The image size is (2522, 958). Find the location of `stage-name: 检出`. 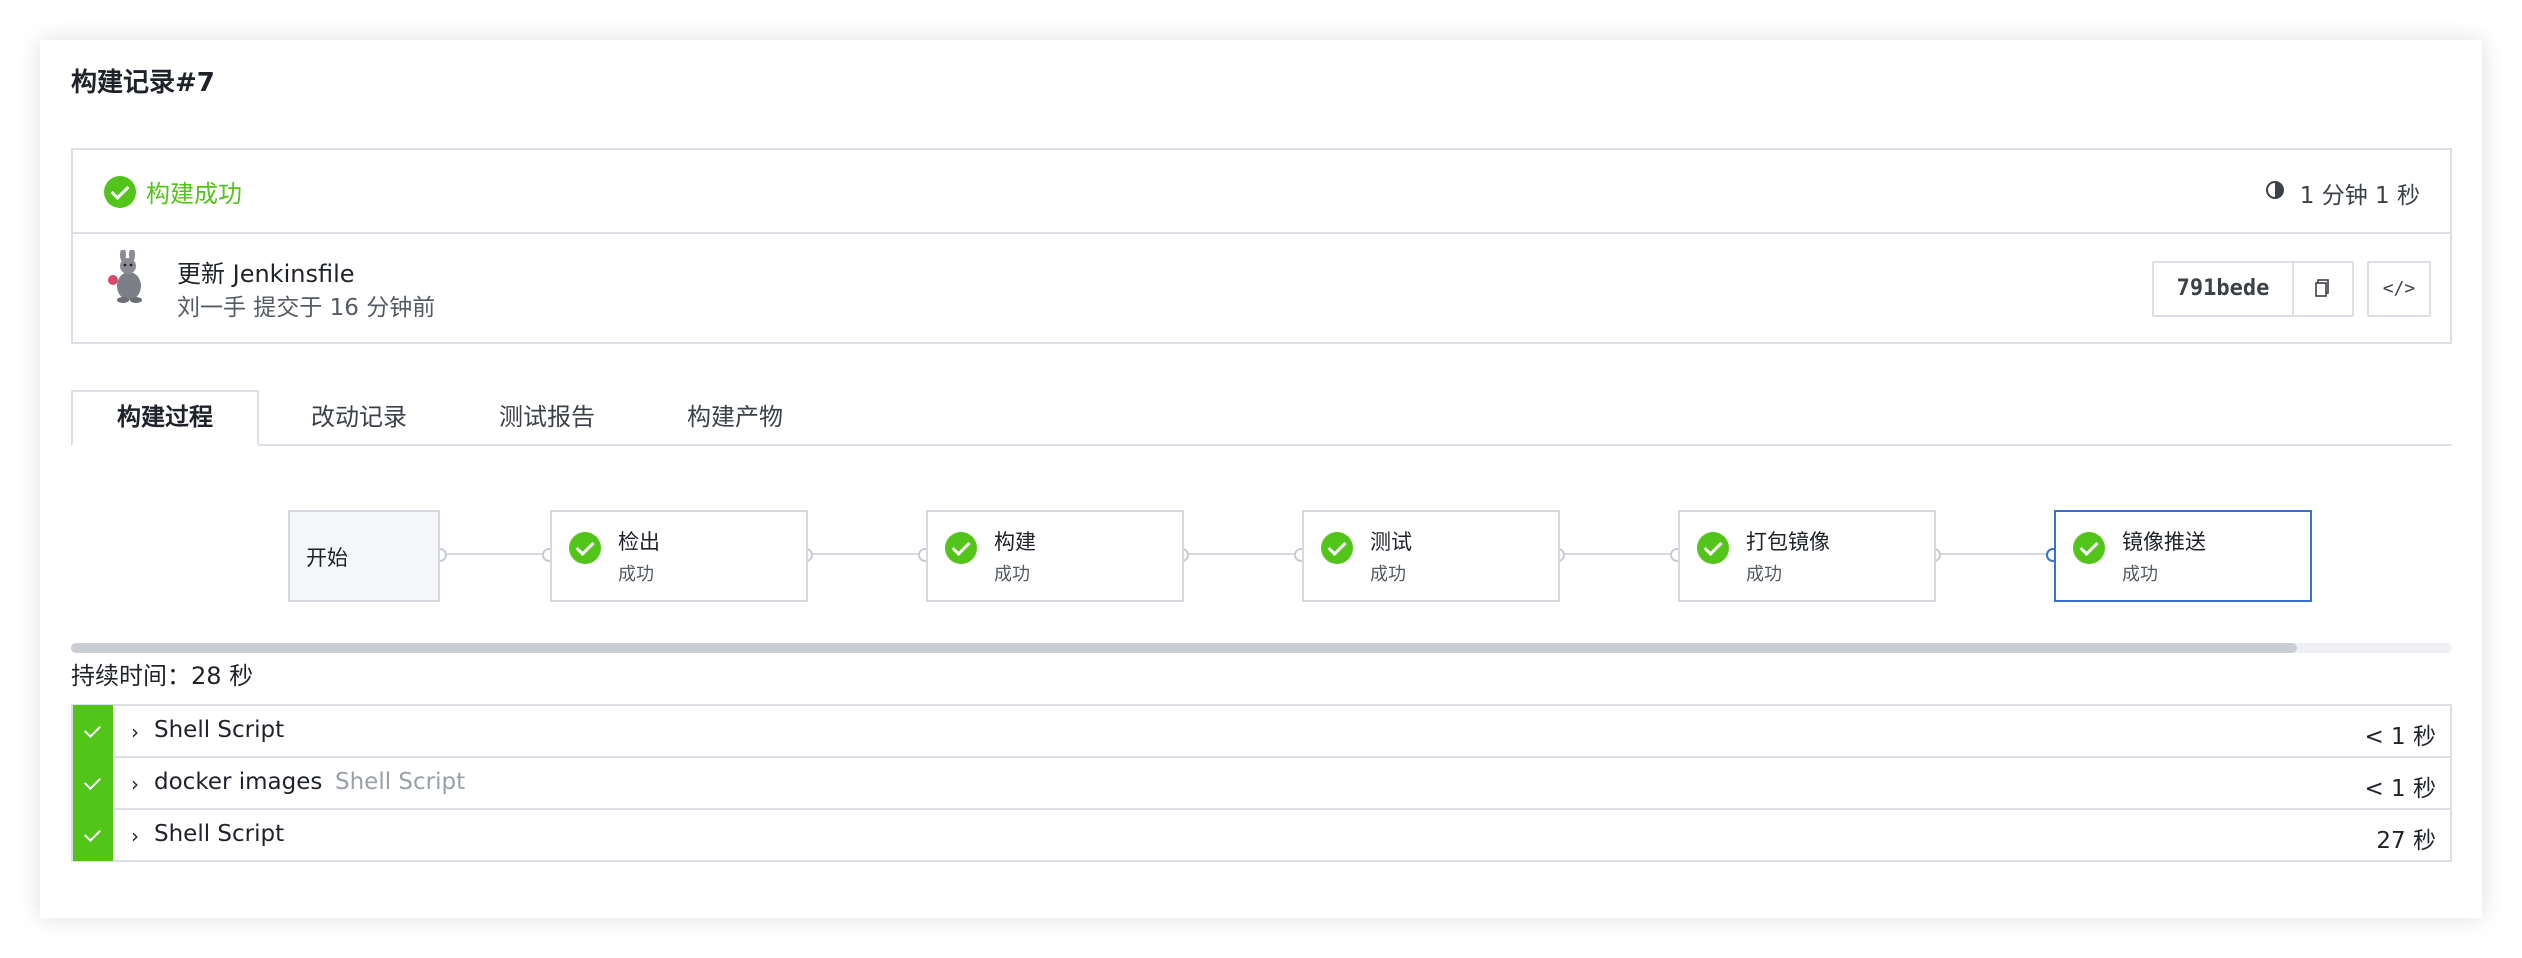

stage-name: 检出 is located at coordinates (639, 542).